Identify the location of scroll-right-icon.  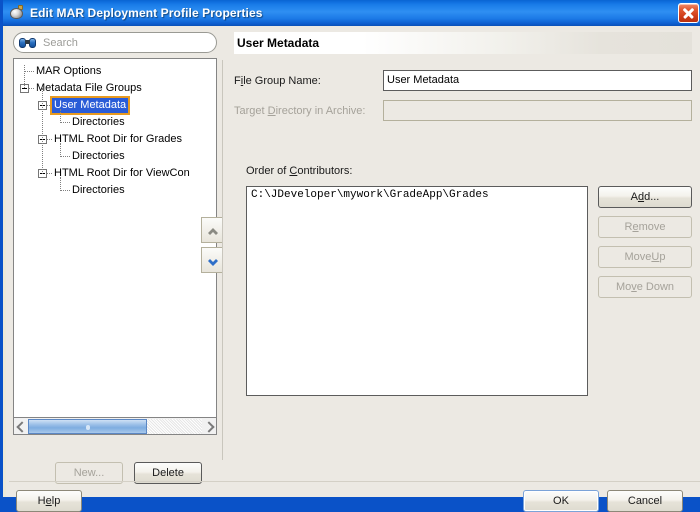
(209, 426).